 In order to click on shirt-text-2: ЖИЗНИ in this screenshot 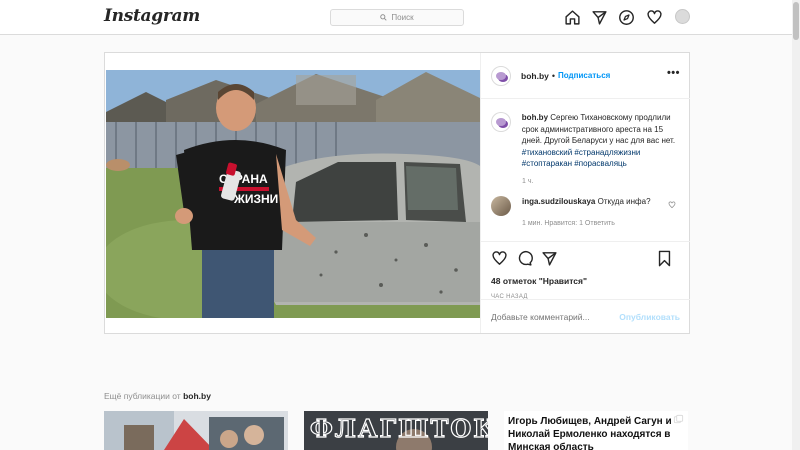, I will do `click(255, 199)`.